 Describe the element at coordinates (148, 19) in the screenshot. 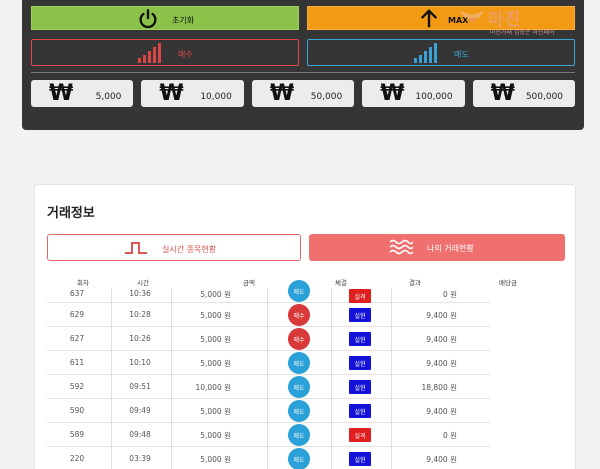

I see `power-icon` at that location.